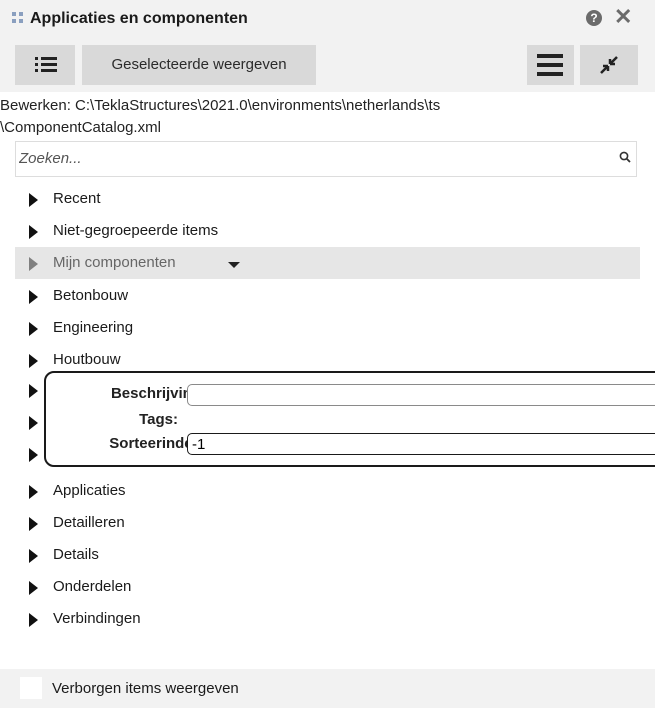  Describe the element at coordinates (327, 619) in the screenshot. I see `tree-item-connections: Verbindingen` at that location.